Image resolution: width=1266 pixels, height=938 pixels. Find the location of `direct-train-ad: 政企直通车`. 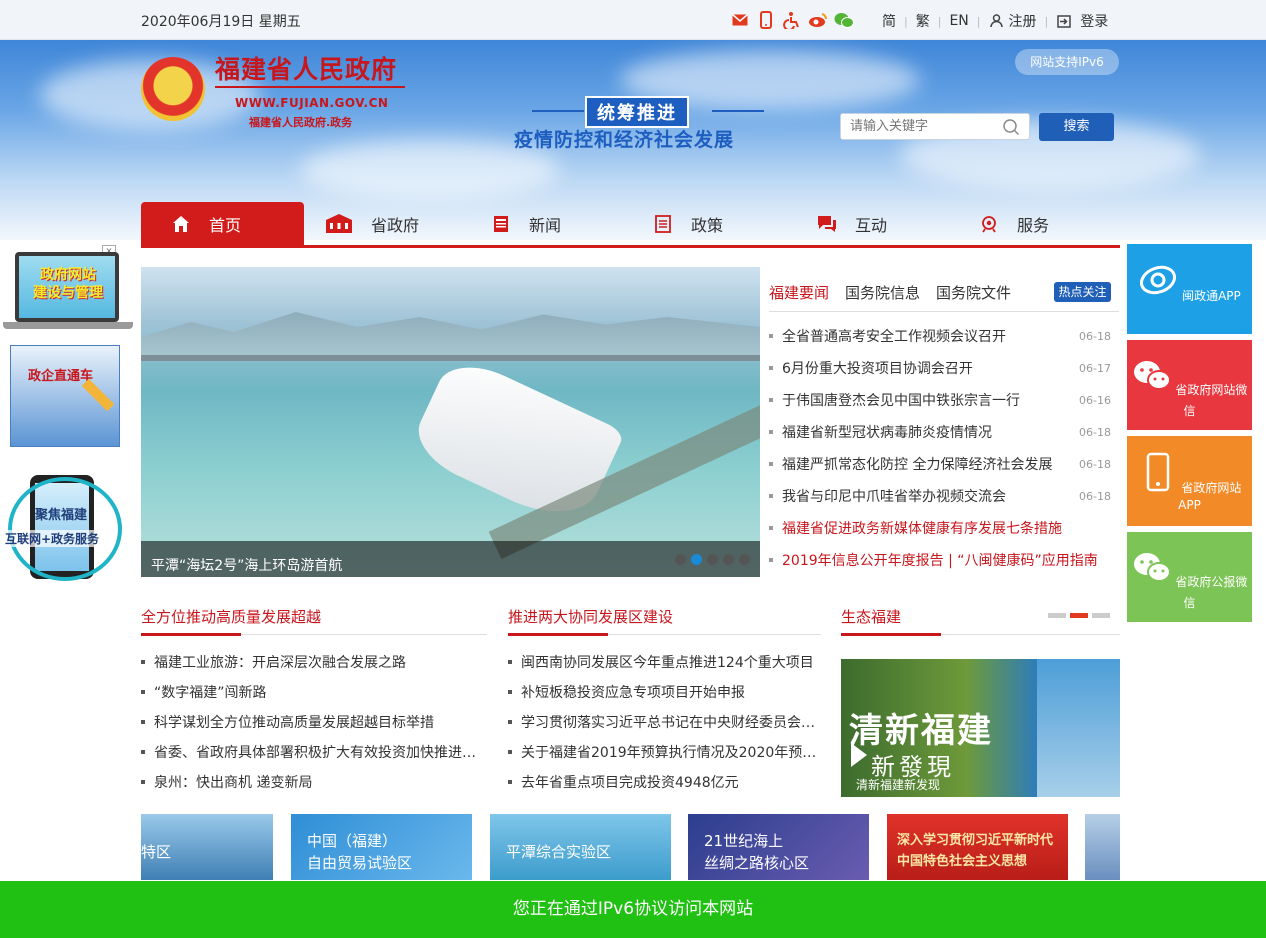

direct-train-ad: 政企直通车 is located at coordinates (65, 396).